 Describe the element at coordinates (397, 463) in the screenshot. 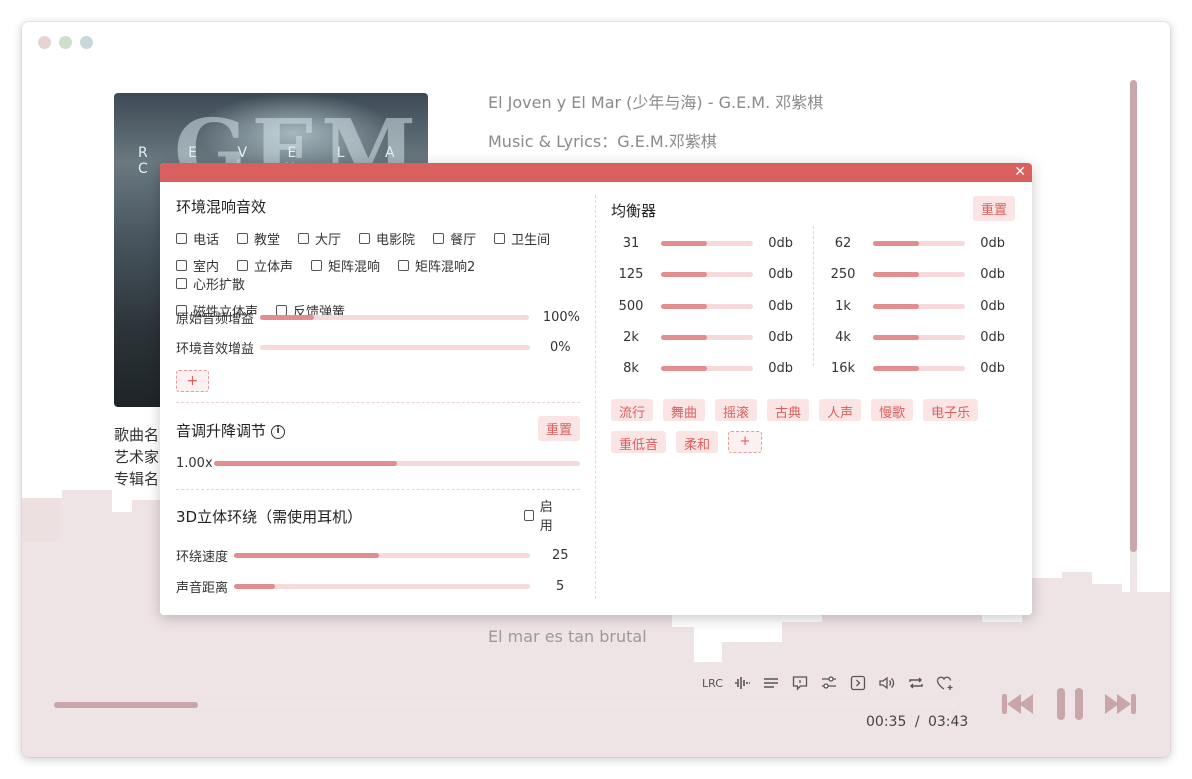

I see `pitch-slider` at that location.